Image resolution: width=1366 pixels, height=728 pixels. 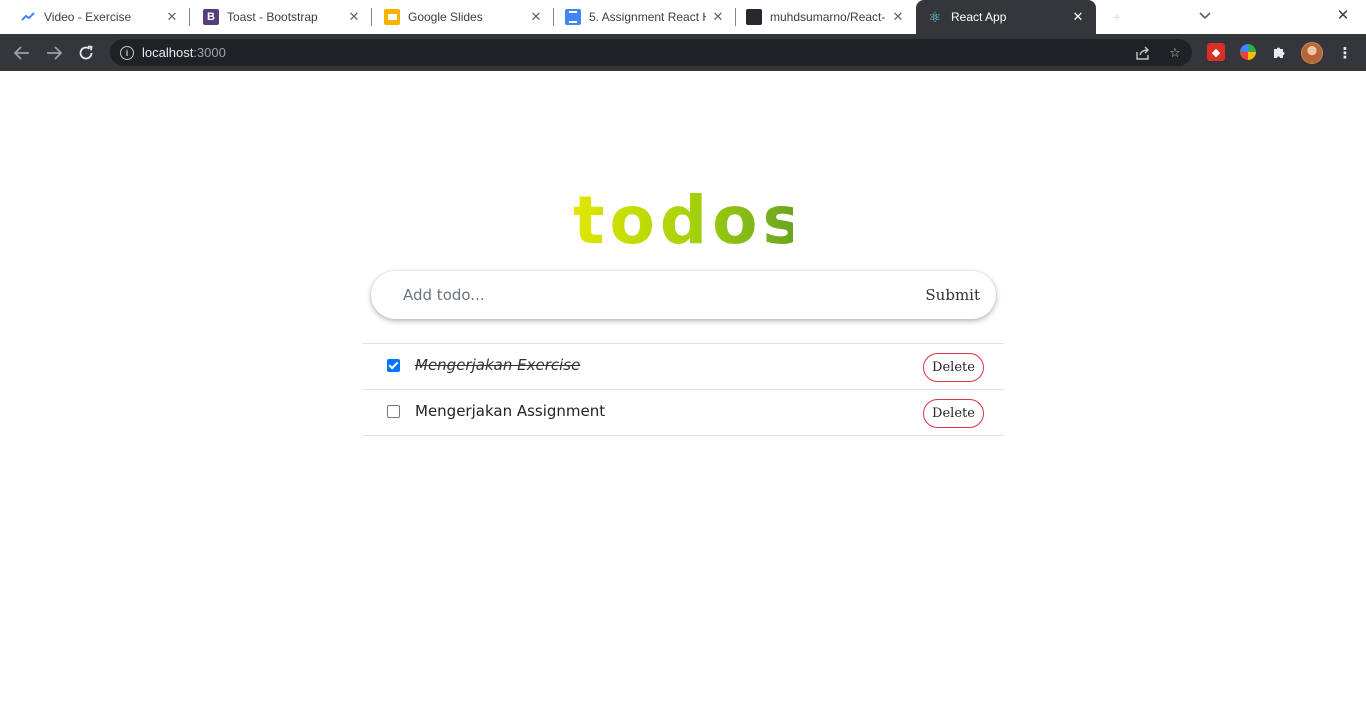 What do you see at coordinates (1345, 53) in the screenshot?
I see `more-menu-icon: ⋮` at bounding box center [1345, 53].